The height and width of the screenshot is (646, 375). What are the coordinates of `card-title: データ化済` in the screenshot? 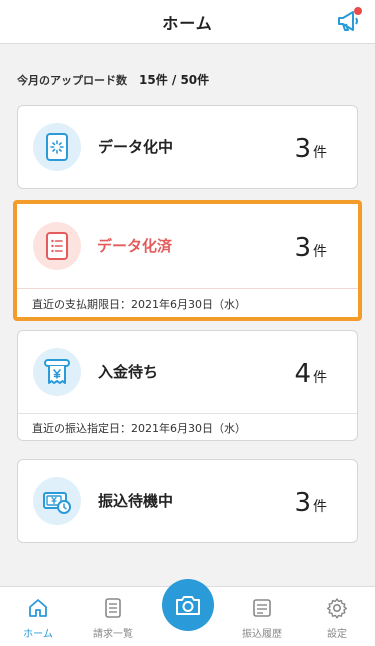 It's located at (135, 246).